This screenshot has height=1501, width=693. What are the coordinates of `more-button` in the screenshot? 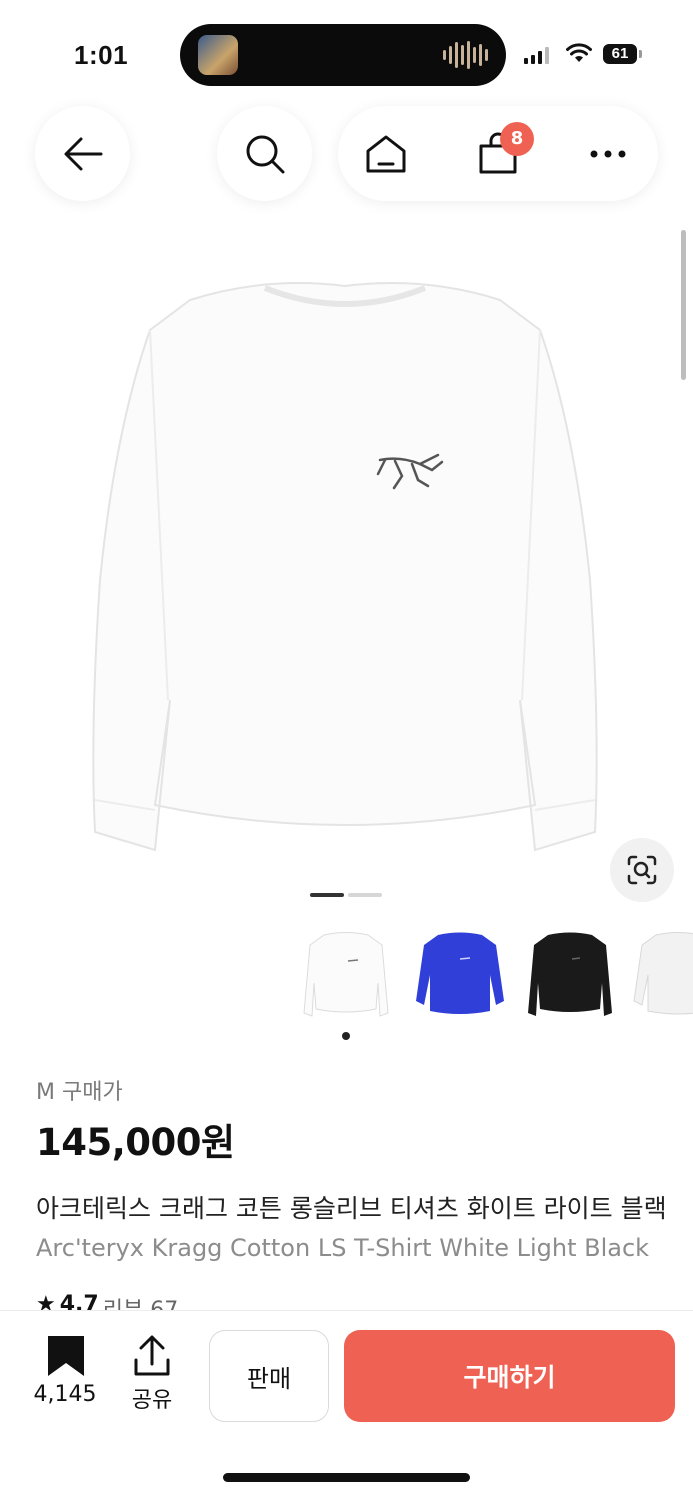 It's located at (608, 154).